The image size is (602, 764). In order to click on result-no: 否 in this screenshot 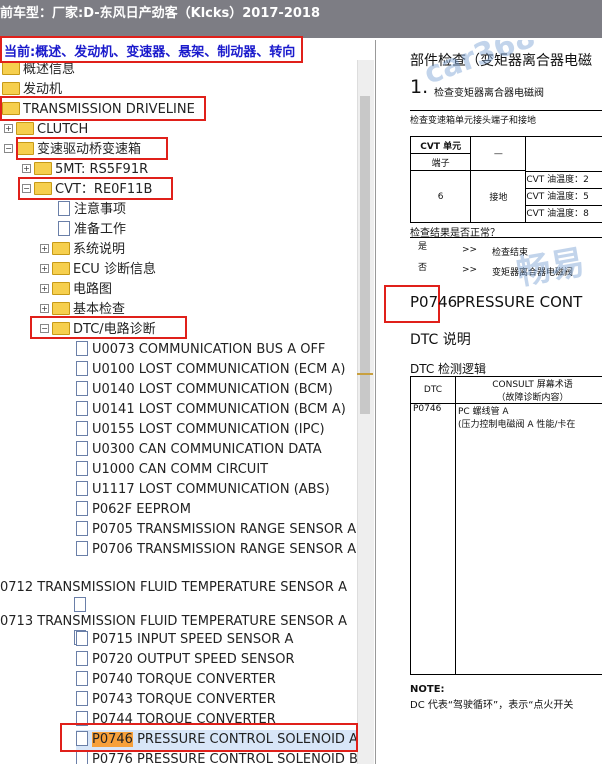, I will do `click(423, 268)`.